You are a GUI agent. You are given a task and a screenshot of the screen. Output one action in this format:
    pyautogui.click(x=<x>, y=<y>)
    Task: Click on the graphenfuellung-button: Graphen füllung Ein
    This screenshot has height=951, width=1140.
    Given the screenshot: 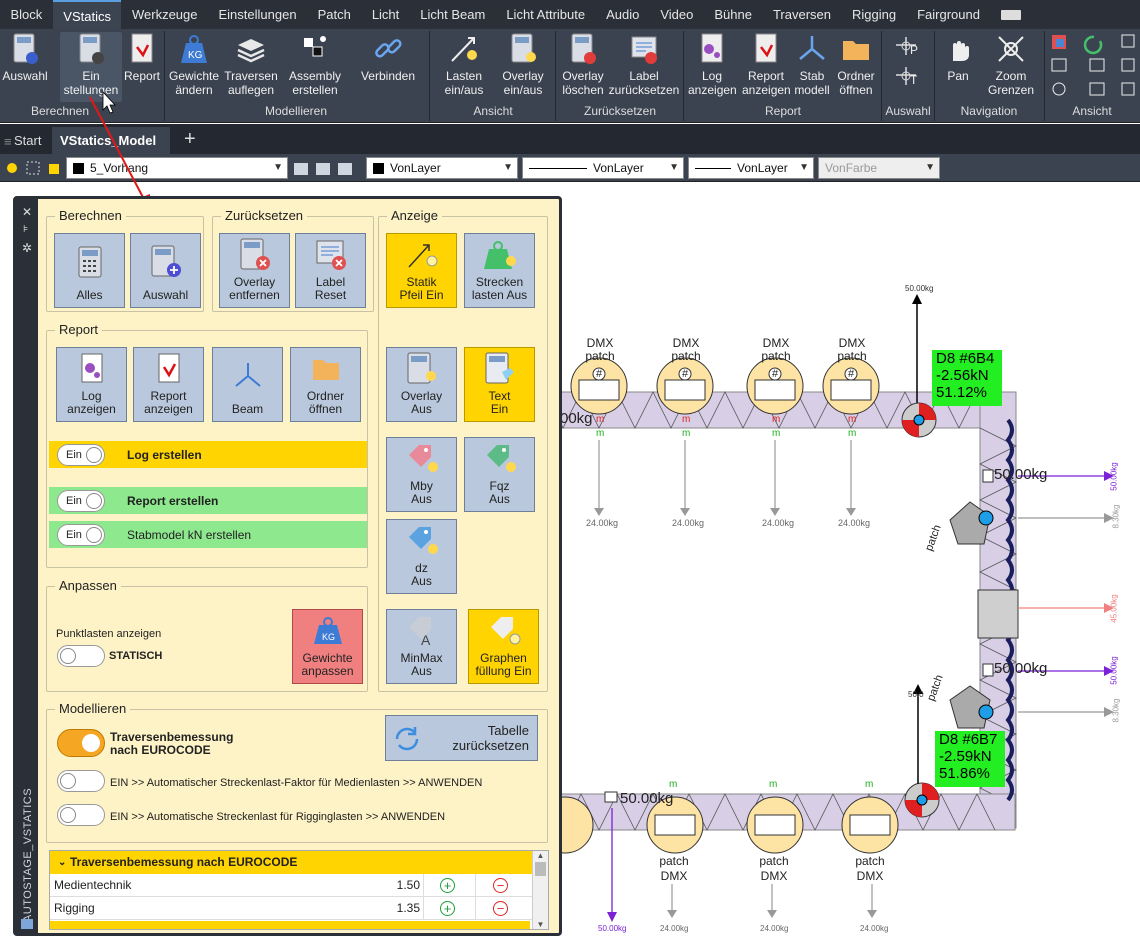 What is the action you would take?
    pyautogui.click(x=503, y=646)
    